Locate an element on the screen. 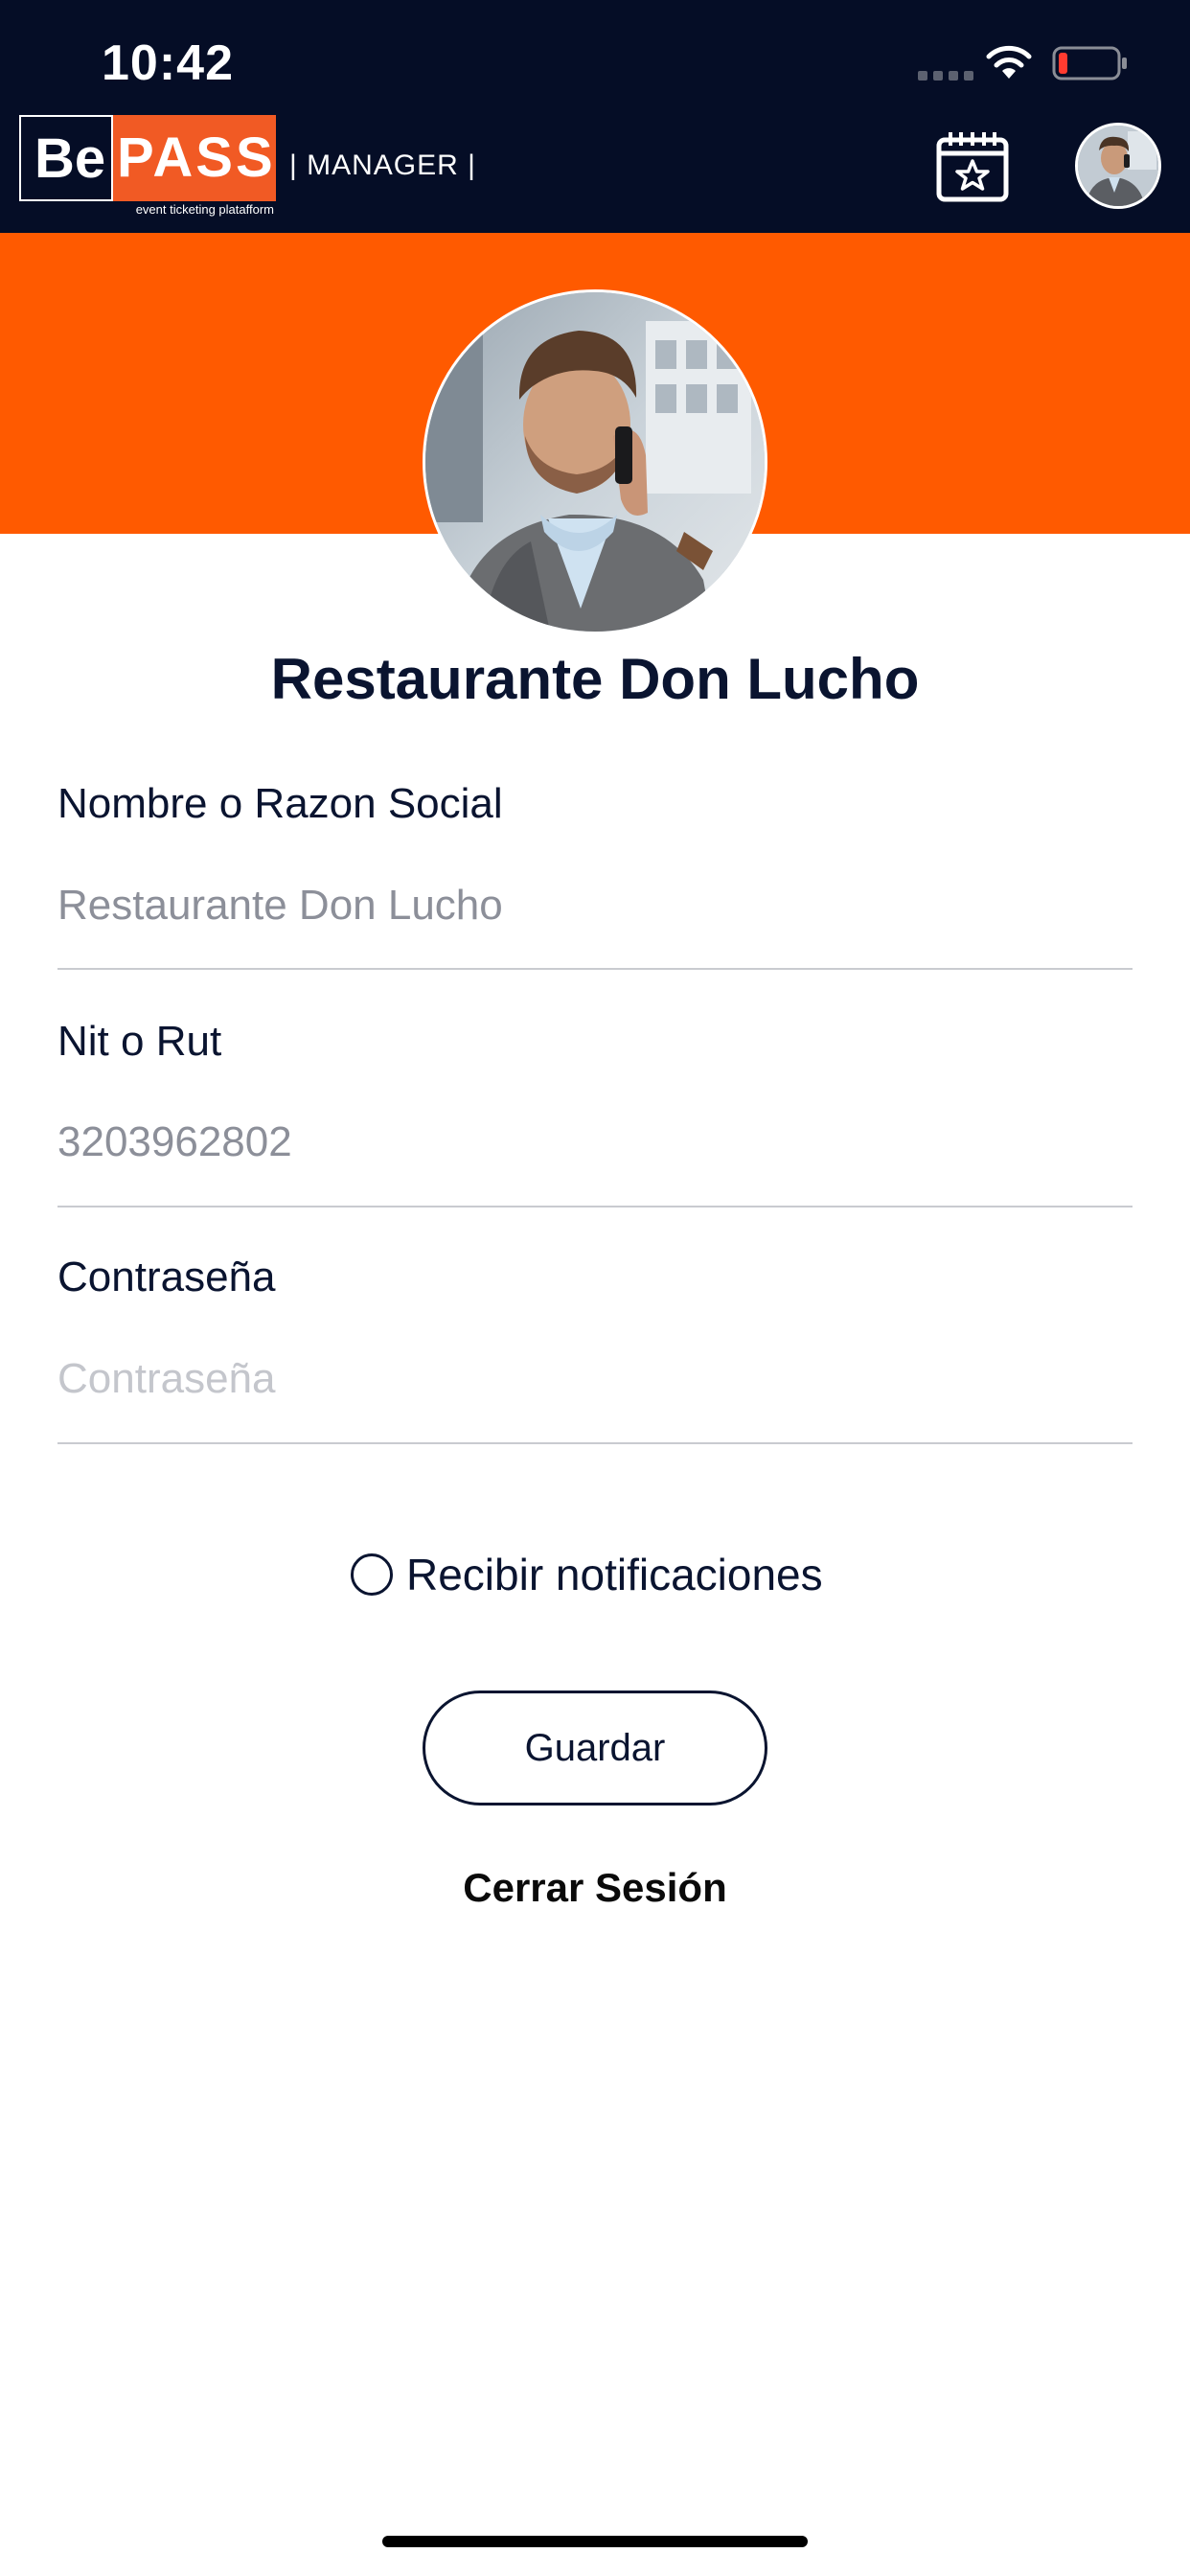 The width and height of the screenshot is (1190, 2576). calendar-star-icon is located at coordinates (973, 165).